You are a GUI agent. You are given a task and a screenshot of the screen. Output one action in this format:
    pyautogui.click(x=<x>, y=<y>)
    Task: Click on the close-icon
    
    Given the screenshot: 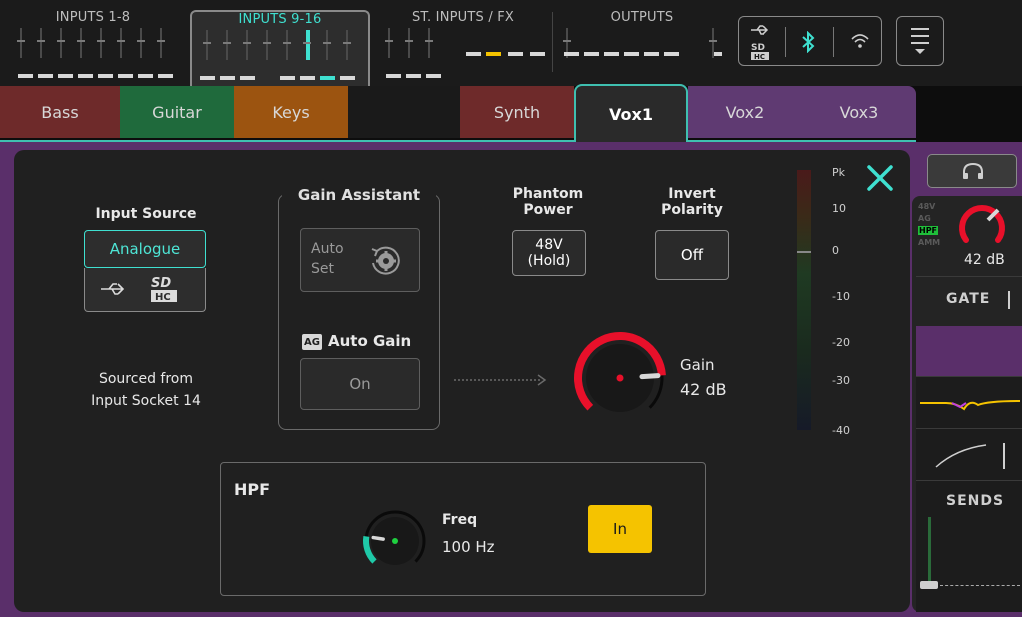 What is the action you would take?
    pyautogui.click(x=880, y=178)
    